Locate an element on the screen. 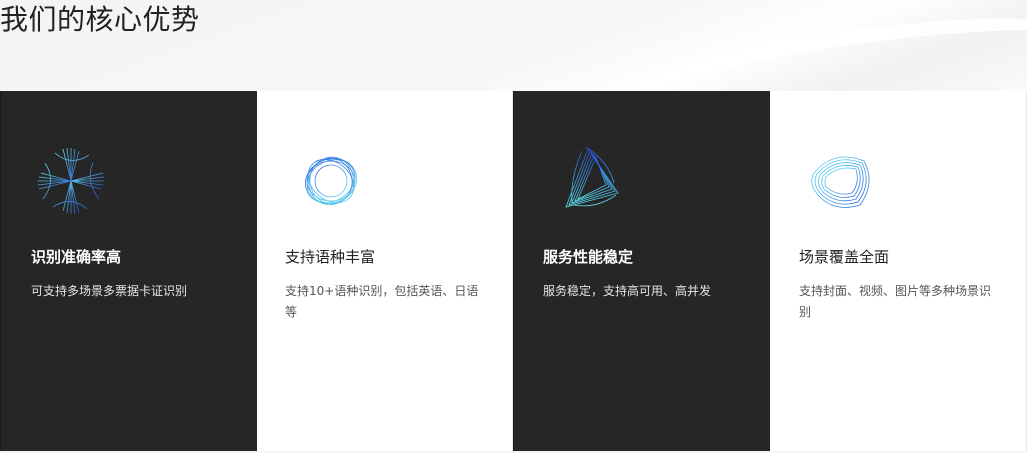 The width and height of the screenshot is (1027, 453). language-ring-icon is located at coordinates (331, 181).